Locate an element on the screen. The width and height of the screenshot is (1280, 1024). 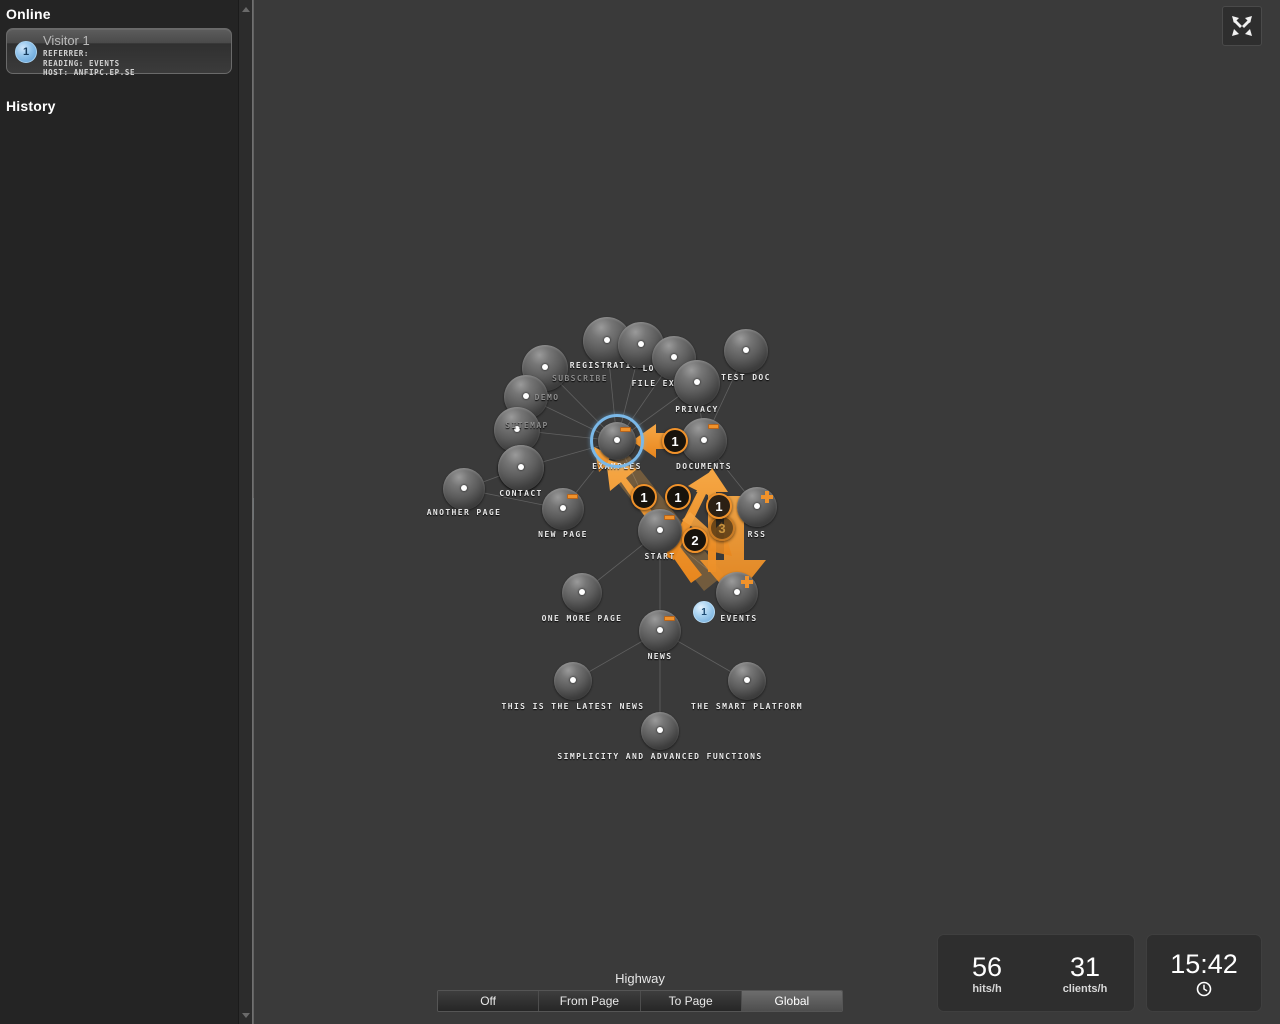
node-label-new-page: NEW PAGE is located at coordinates (563, 534).